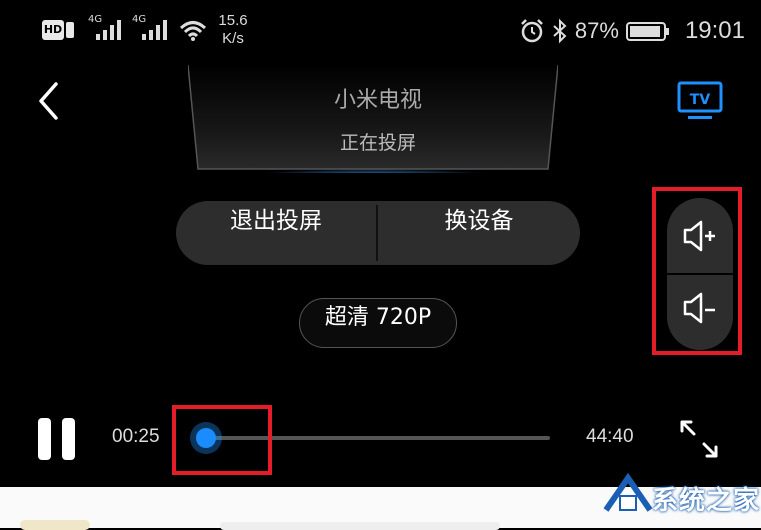 Image resolution: width=761 pixels, height=530 pixels. Describe the element at coordinates (560, 31) in the screenshot. I see `bluetooth-icon` at that location.